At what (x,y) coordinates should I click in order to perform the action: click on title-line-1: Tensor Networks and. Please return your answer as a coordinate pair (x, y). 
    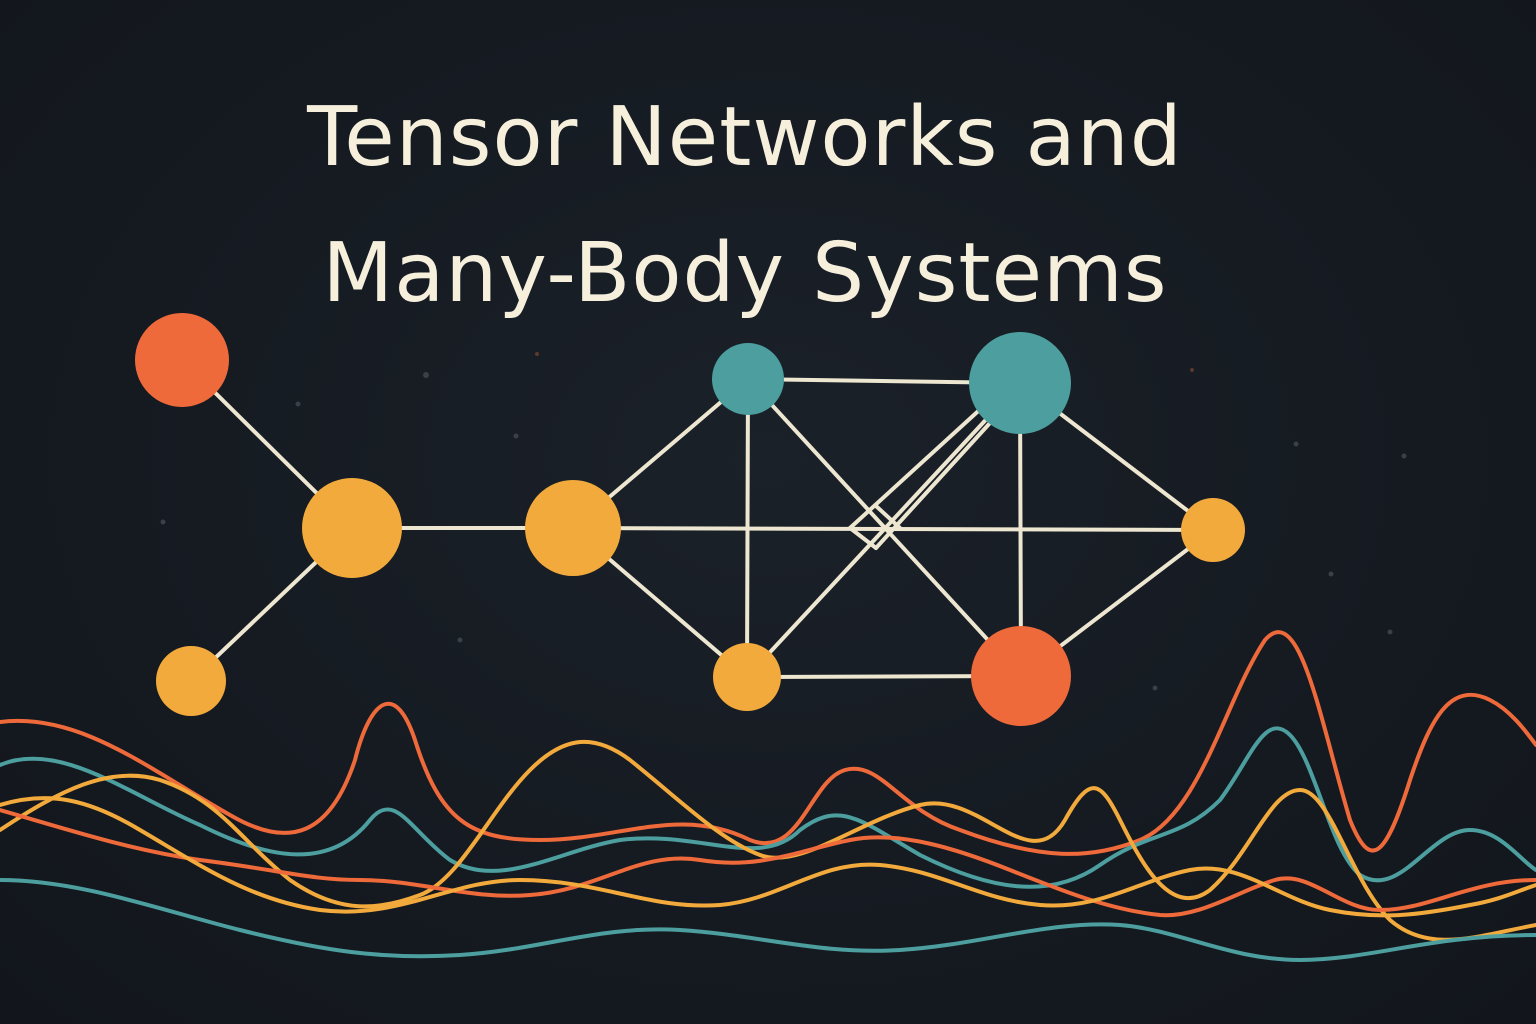
    Looking at the image, I should click on (745, 137).